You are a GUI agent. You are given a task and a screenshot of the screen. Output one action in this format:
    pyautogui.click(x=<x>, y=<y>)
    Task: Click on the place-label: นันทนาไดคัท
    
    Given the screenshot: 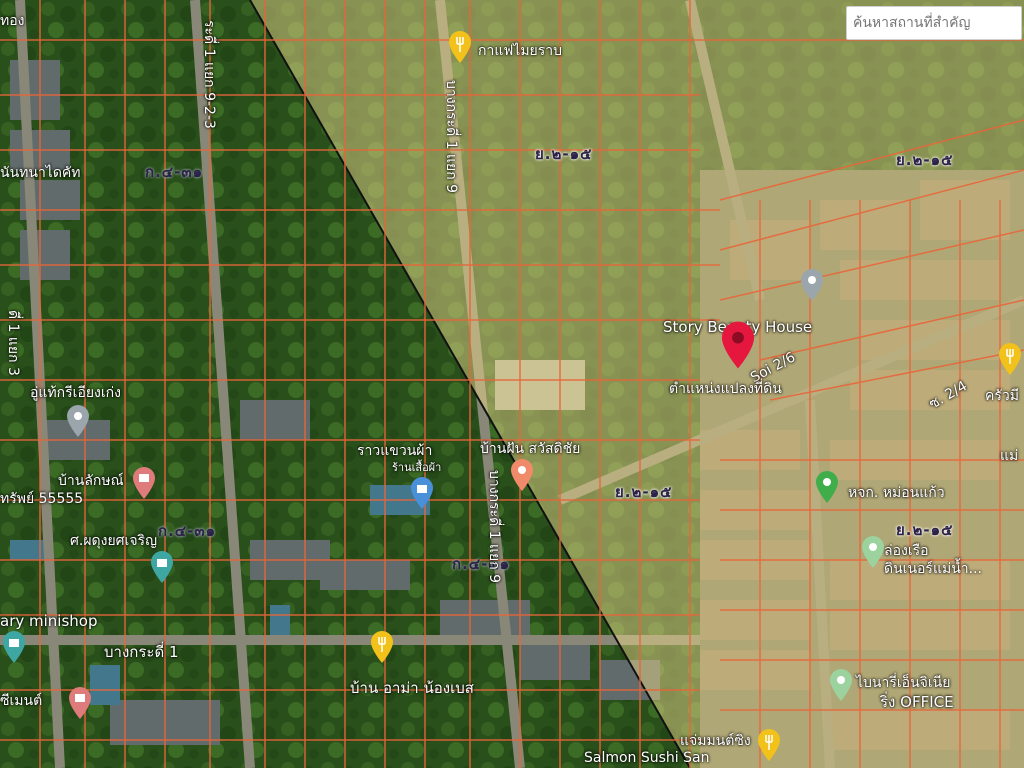 What is the action you would take?
    pyautogui.click(x=40, y=173)
    